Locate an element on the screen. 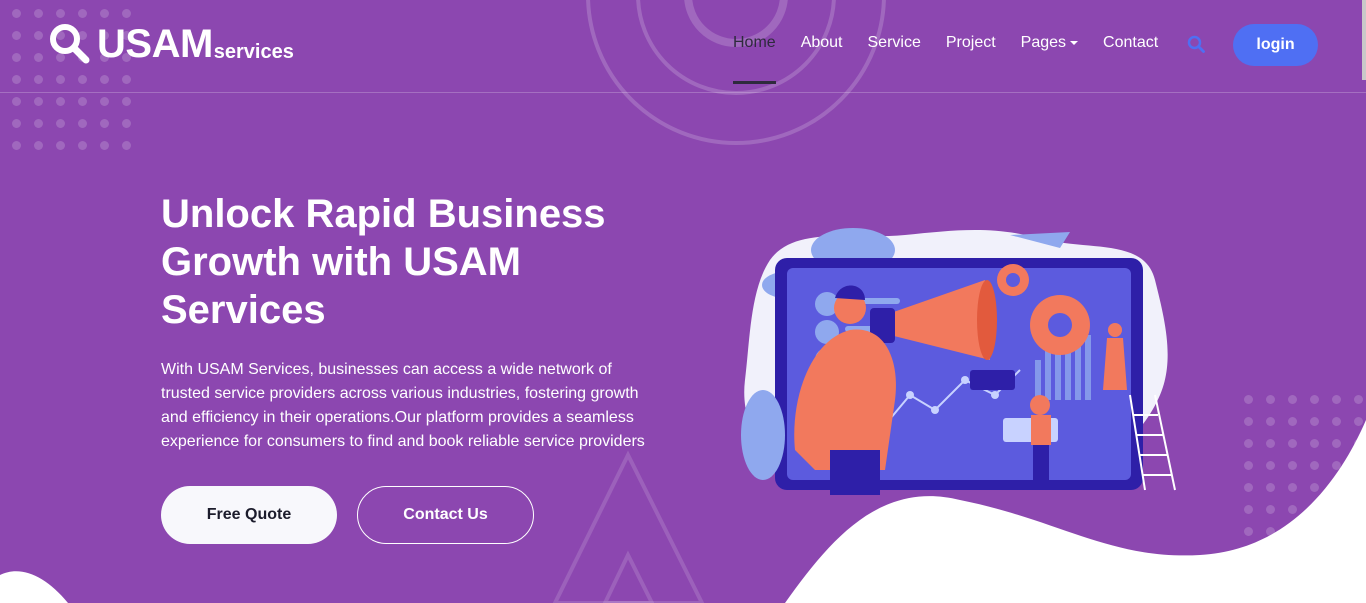 The width and height of the screenshot is (1366, 603). nav-about: About is located at coordinates (822, 43).